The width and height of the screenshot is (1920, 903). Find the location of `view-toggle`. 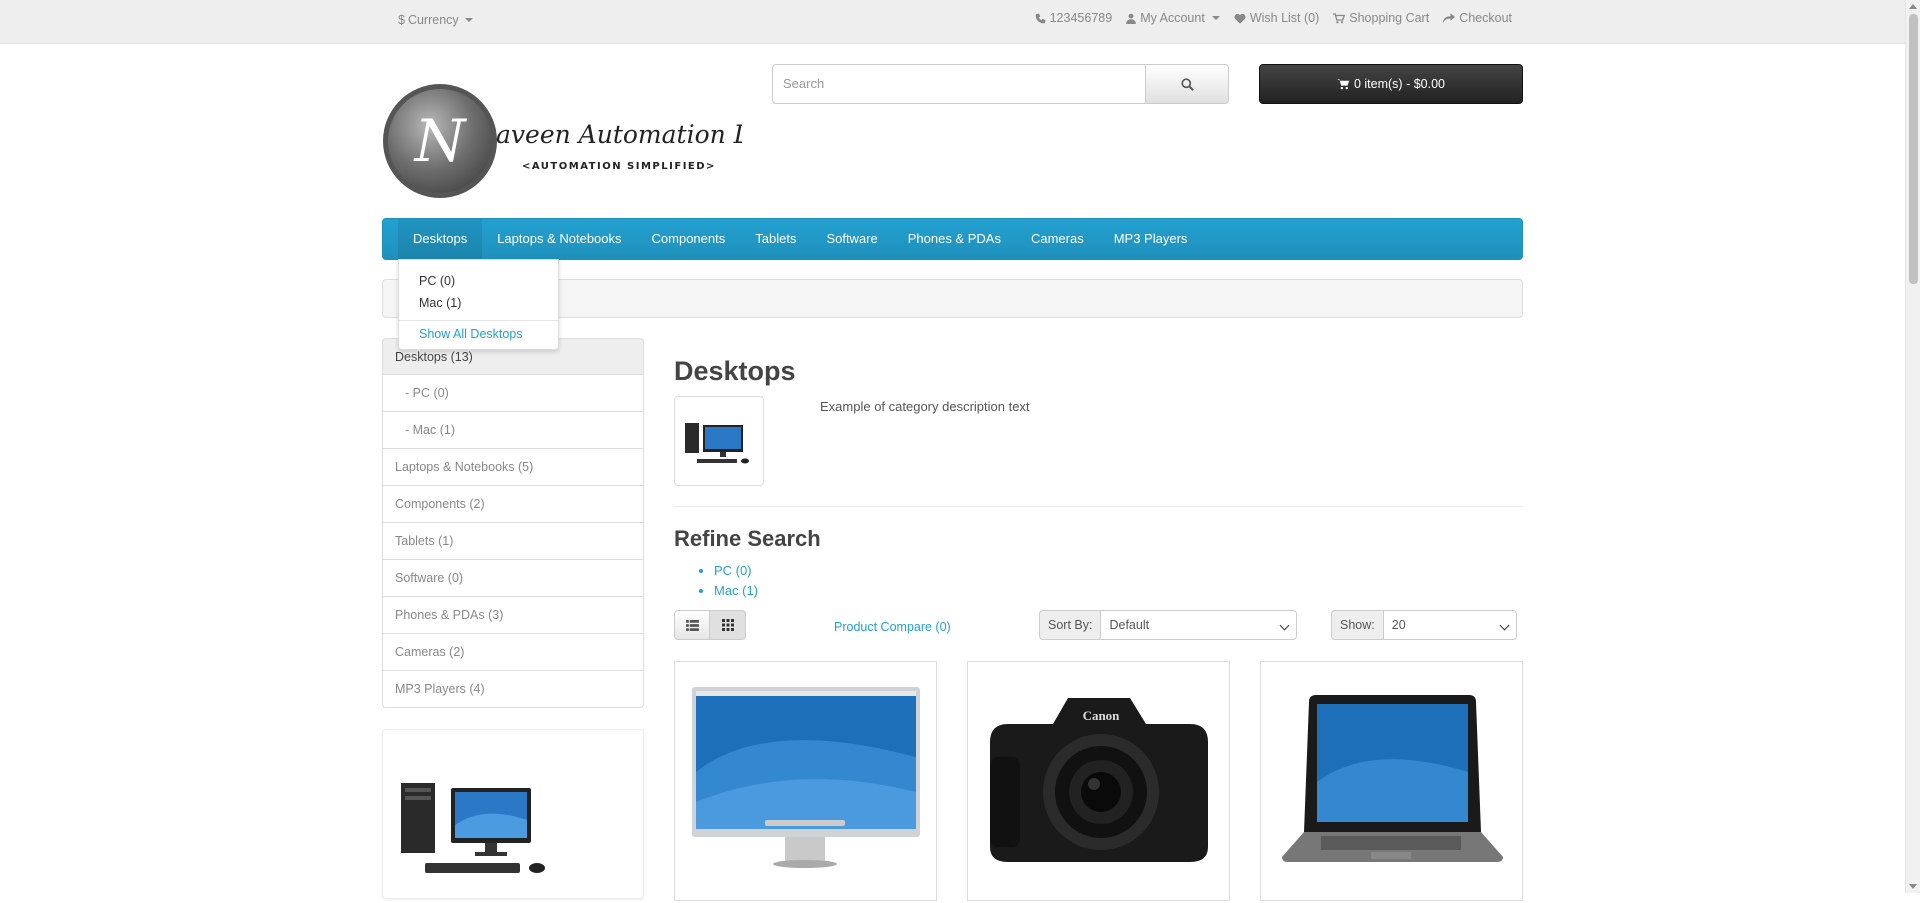

view-toggle is located at coordinates (710, 625).